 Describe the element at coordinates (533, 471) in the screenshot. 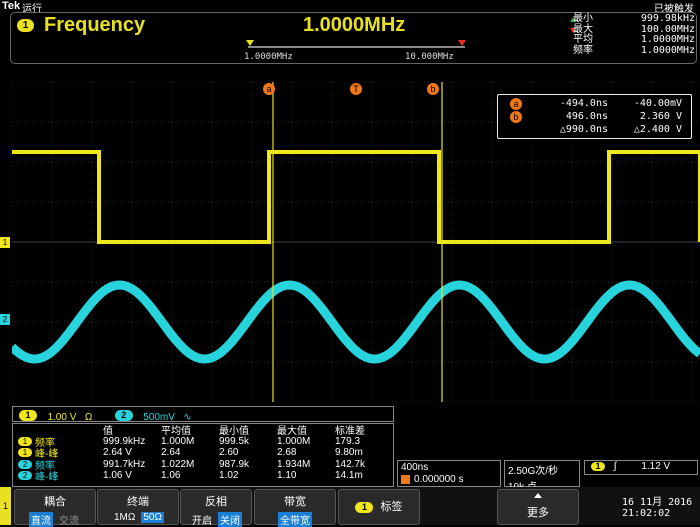

I see `sample-rate: 2.50G次/秒` at that location.